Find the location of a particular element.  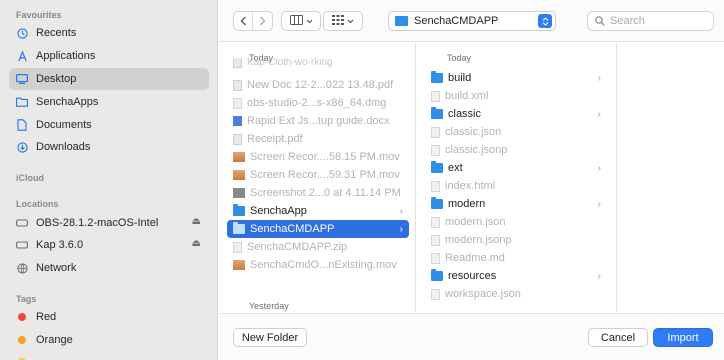

list-item-folder: SenchaApp › is located at coordinates (318, 211).